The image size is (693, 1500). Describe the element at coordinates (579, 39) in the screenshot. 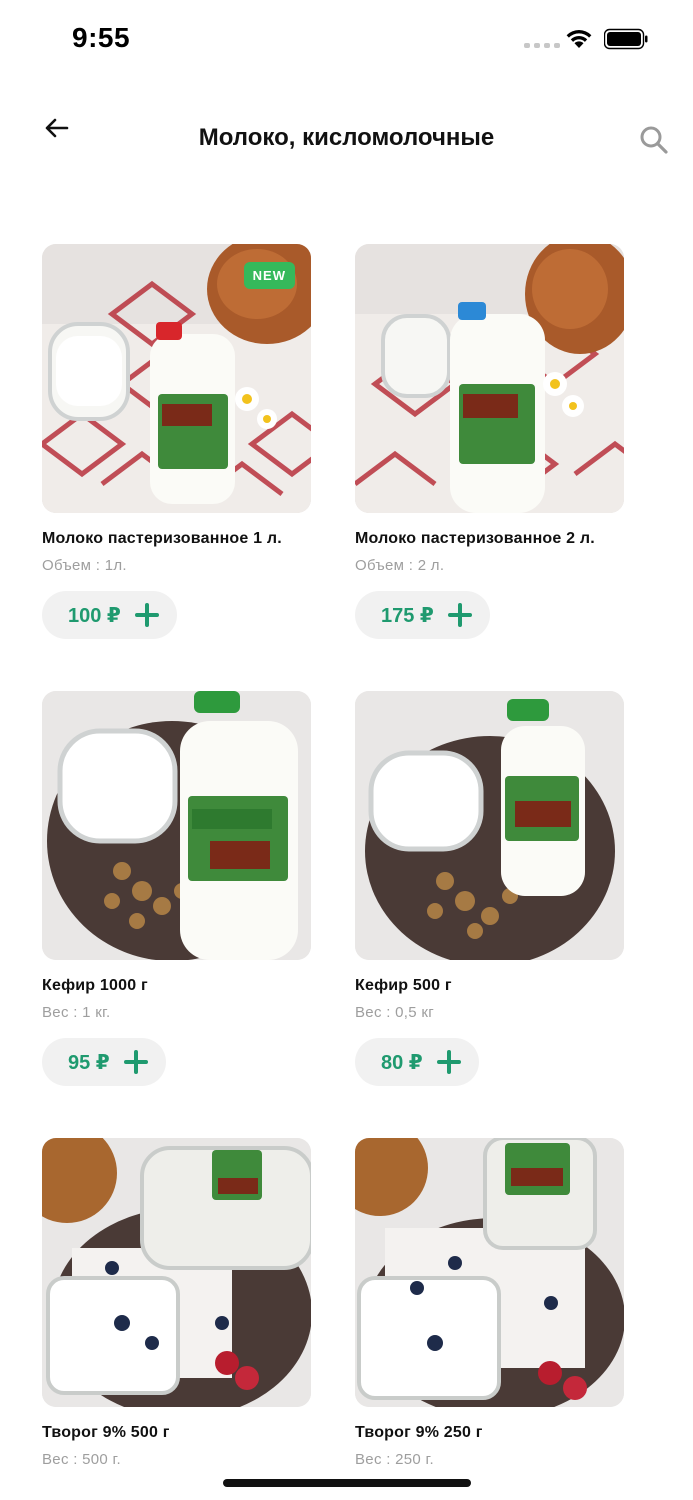

I see `wifi-icon` at that location.